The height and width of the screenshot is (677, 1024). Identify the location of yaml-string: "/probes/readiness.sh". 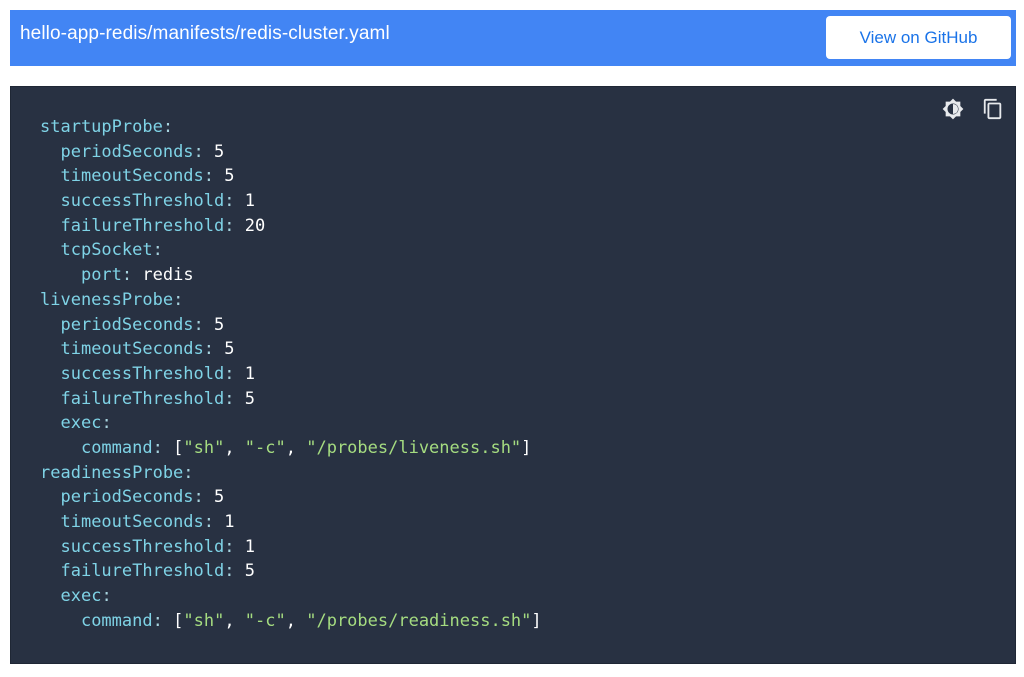
(419, 620).